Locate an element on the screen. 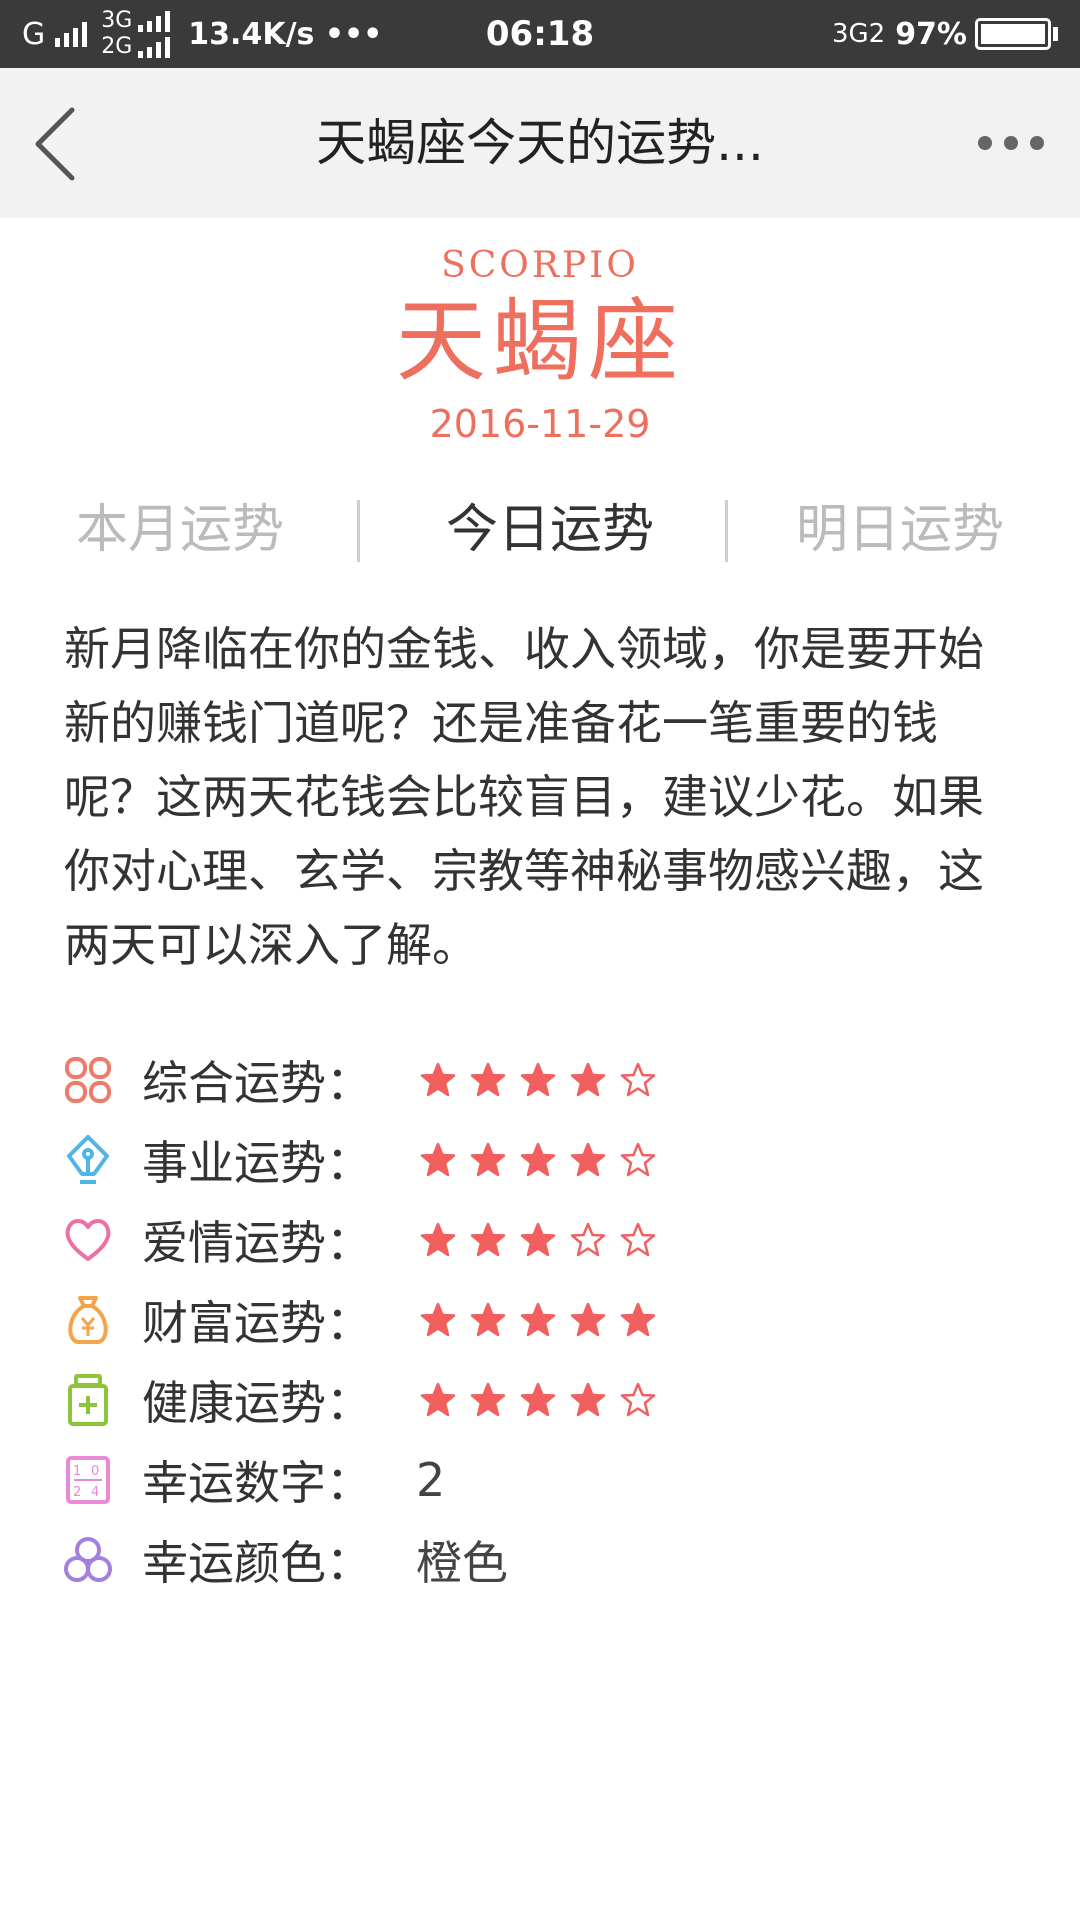 Image resolution: width=1080 pixels, height=1920 pixels. tab-monthly: 本月运势 is located at coordinates (180, 530).